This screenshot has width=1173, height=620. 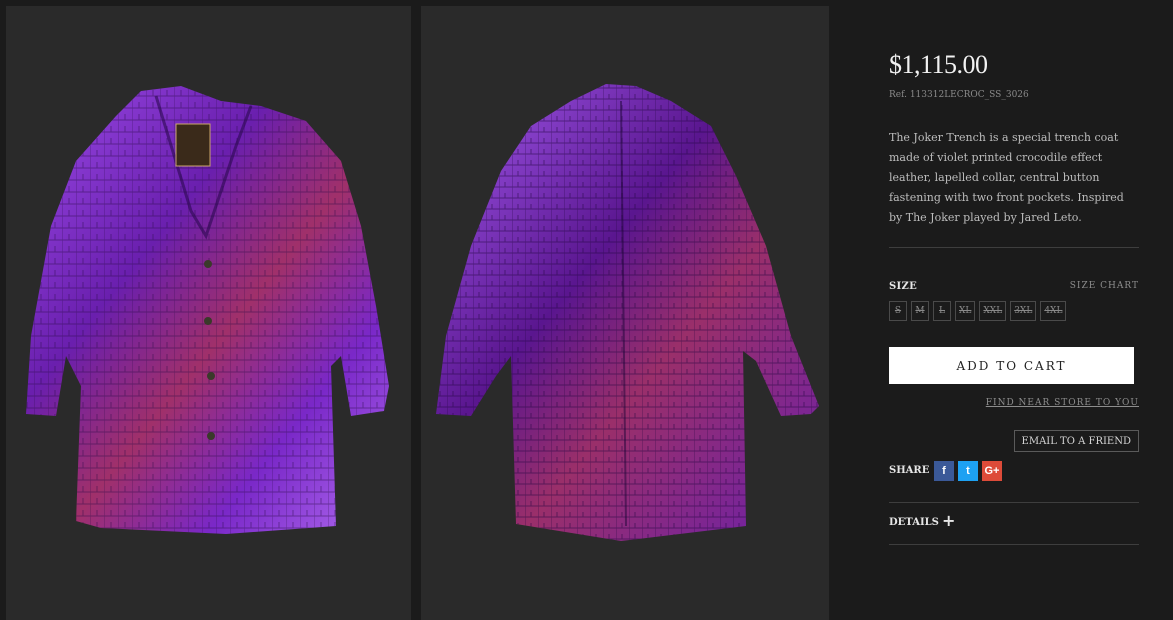 I want to click on size-option-xl: XL, so click(x=965, y=311).